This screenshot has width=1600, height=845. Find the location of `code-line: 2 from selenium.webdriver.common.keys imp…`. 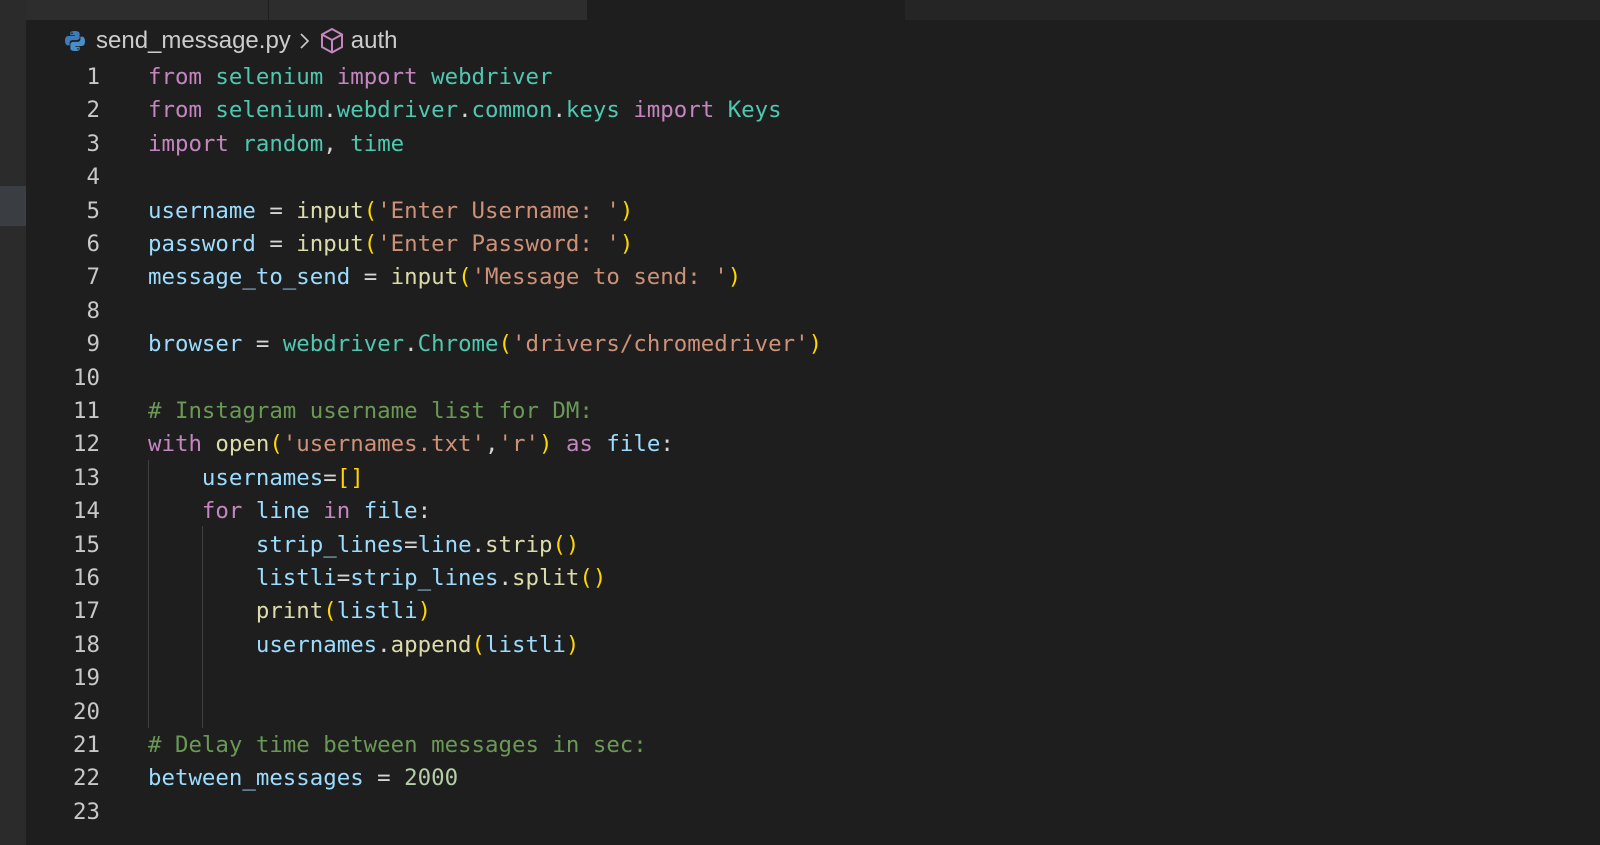

code-line: 2 from selenium.webdriver.common.keys imp… is located at coordinates (813, 110).